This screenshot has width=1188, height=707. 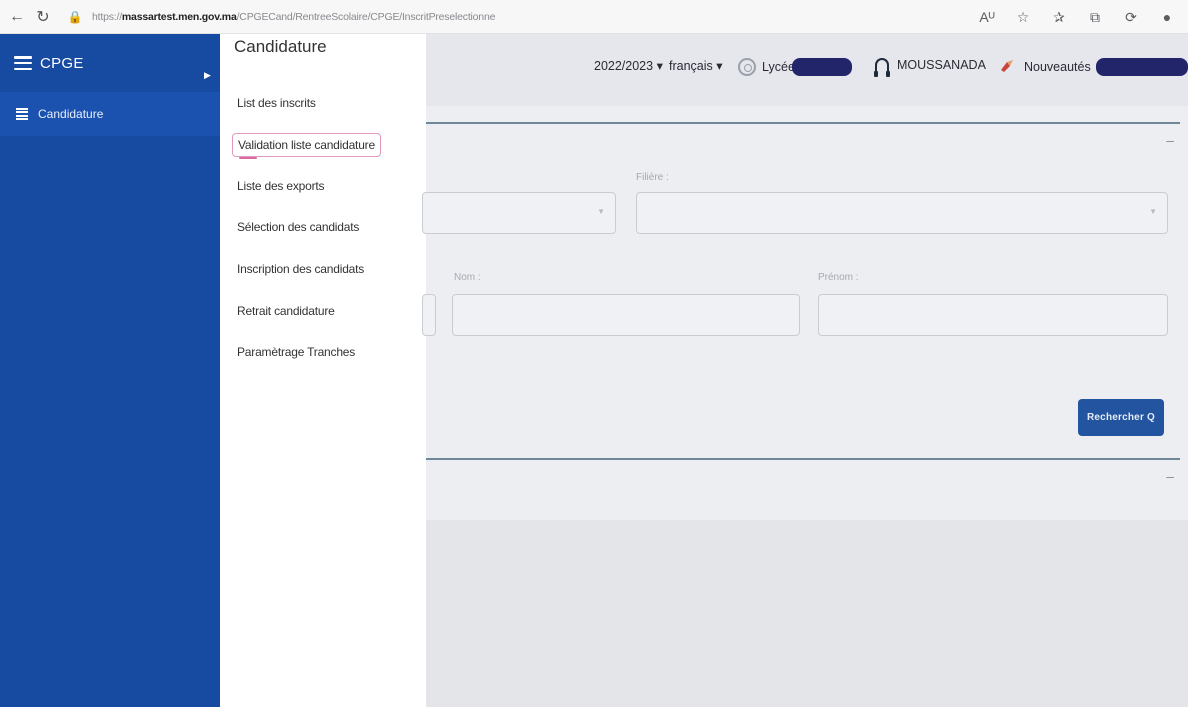 What do you see at coordinates (1131, 17) in the screenshot?
I see `history-icon: ⟳` at bounding box center [1131, 17].